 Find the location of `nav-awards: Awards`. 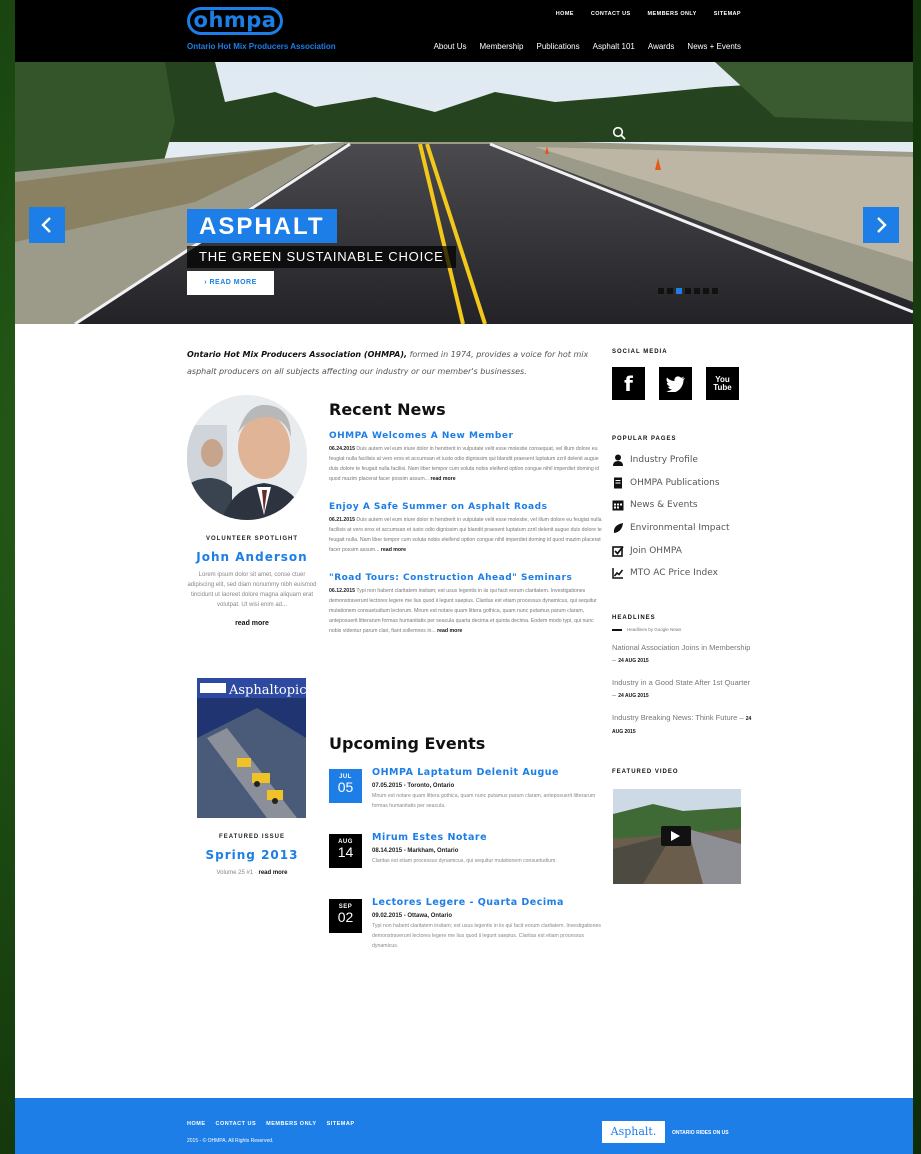

nav-awards: Awards is located at coordinates (661, 46).